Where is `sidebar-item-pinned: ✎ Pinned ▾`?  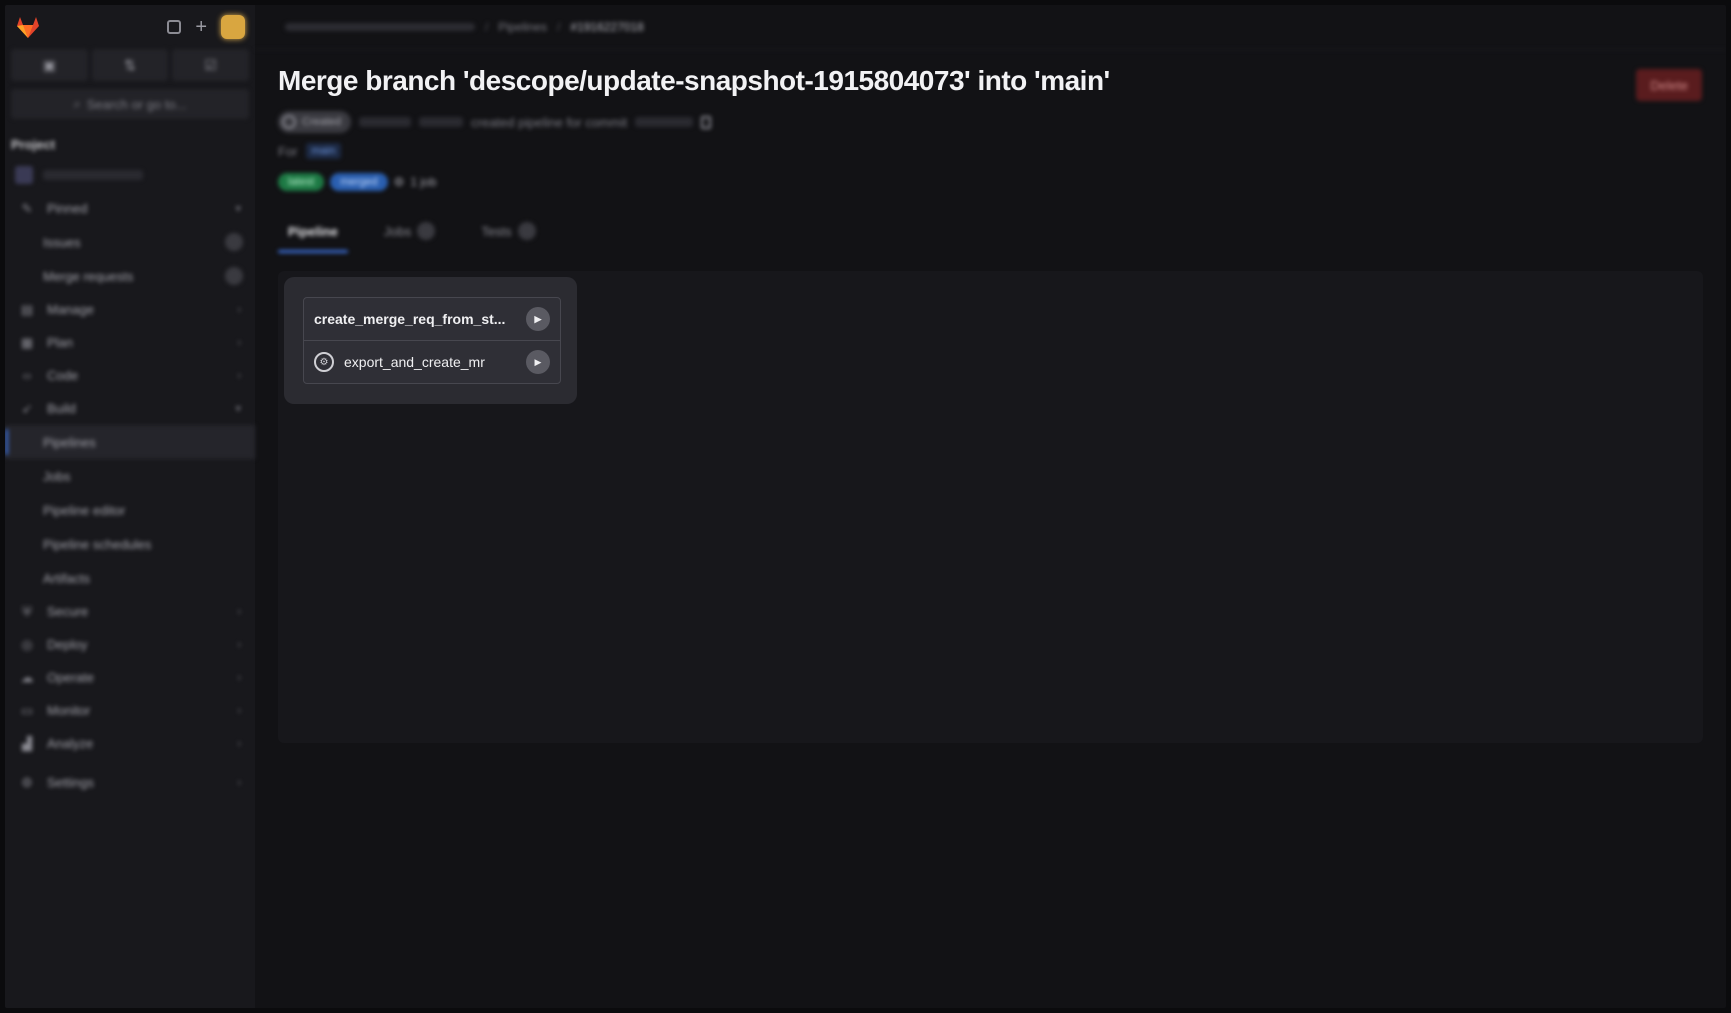
sidebar-item-pinned: ✎ Pinned ▾ is located at coordinates (130, 208).